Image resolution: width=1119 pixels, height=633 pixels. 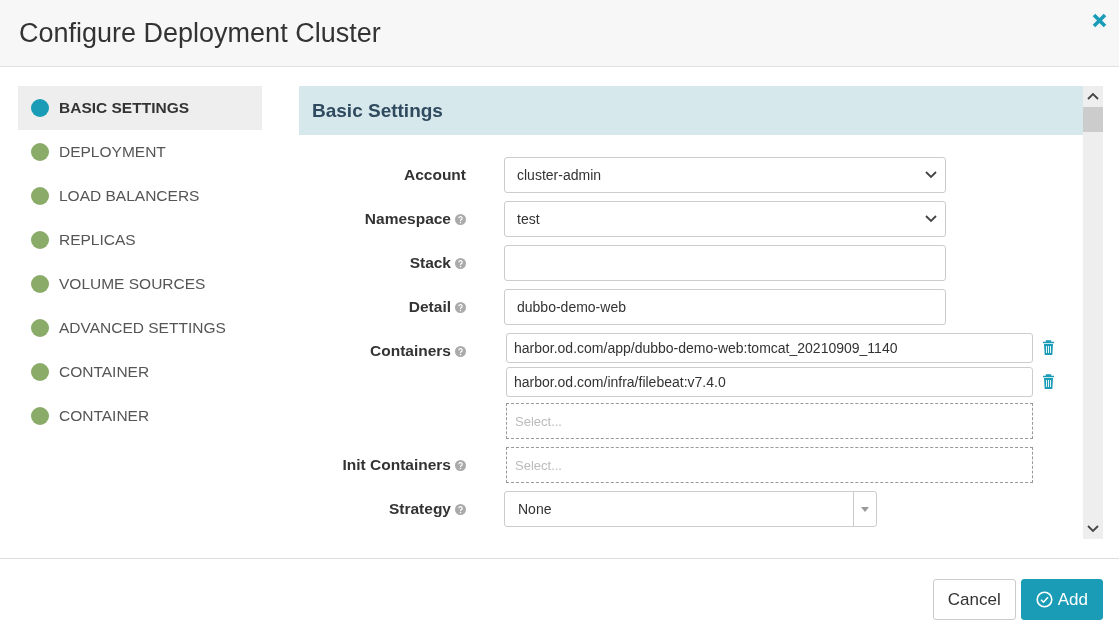 I want to click on dropdown: None, so click(x=690, y=509).